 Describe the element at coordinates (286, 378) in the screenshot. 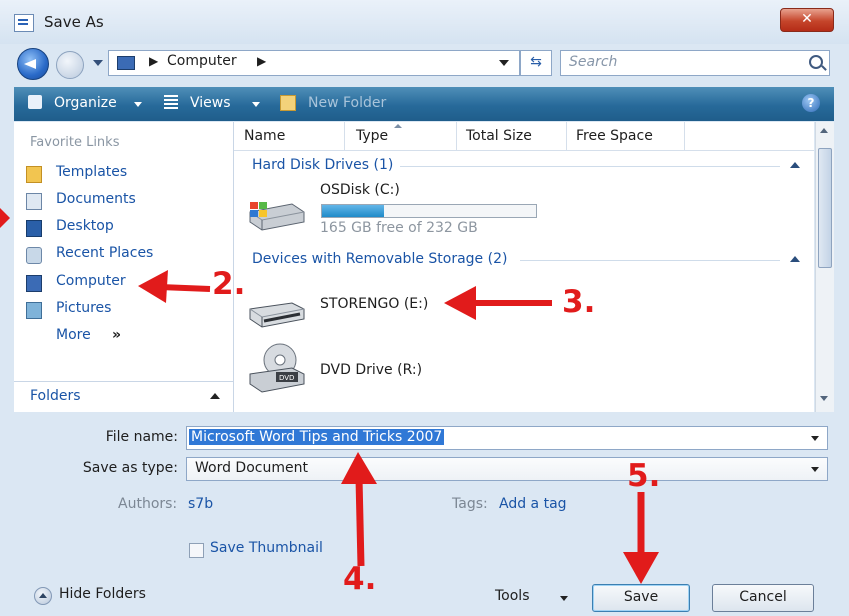

I see `svg-text: DVD` at that location.